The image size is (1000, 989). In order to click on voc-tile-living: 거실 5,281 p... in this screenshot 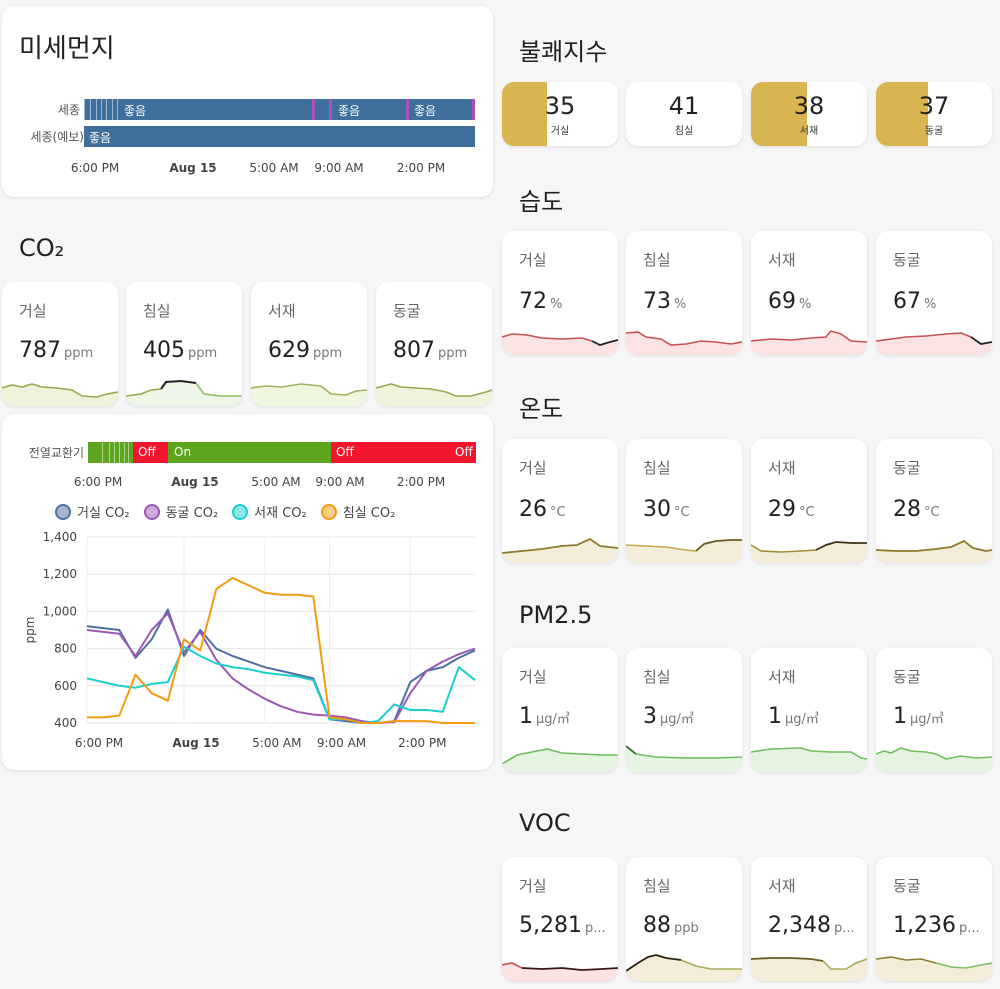, I will do `click(560, 919)`.